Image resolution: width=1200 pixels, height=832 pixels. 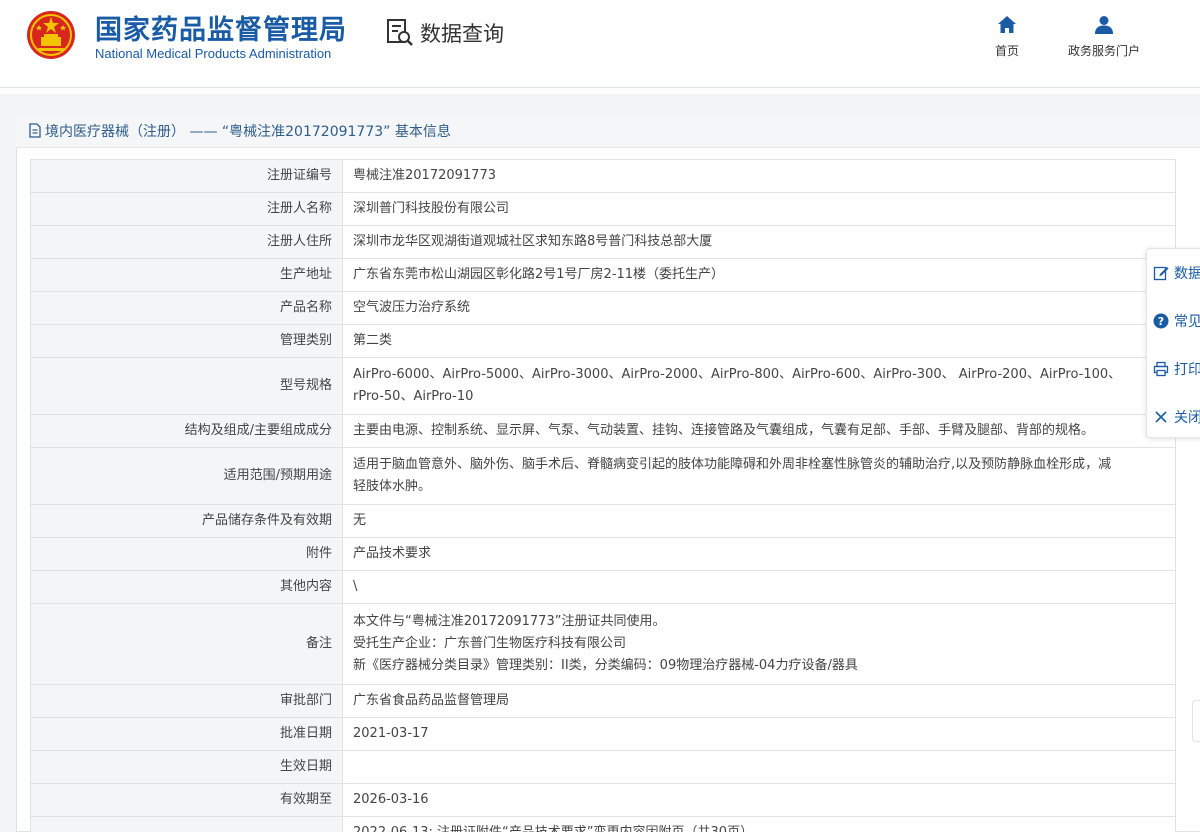 I want to click on agency-name-en: National Medical Products Administration, so click(x=213, y=53).